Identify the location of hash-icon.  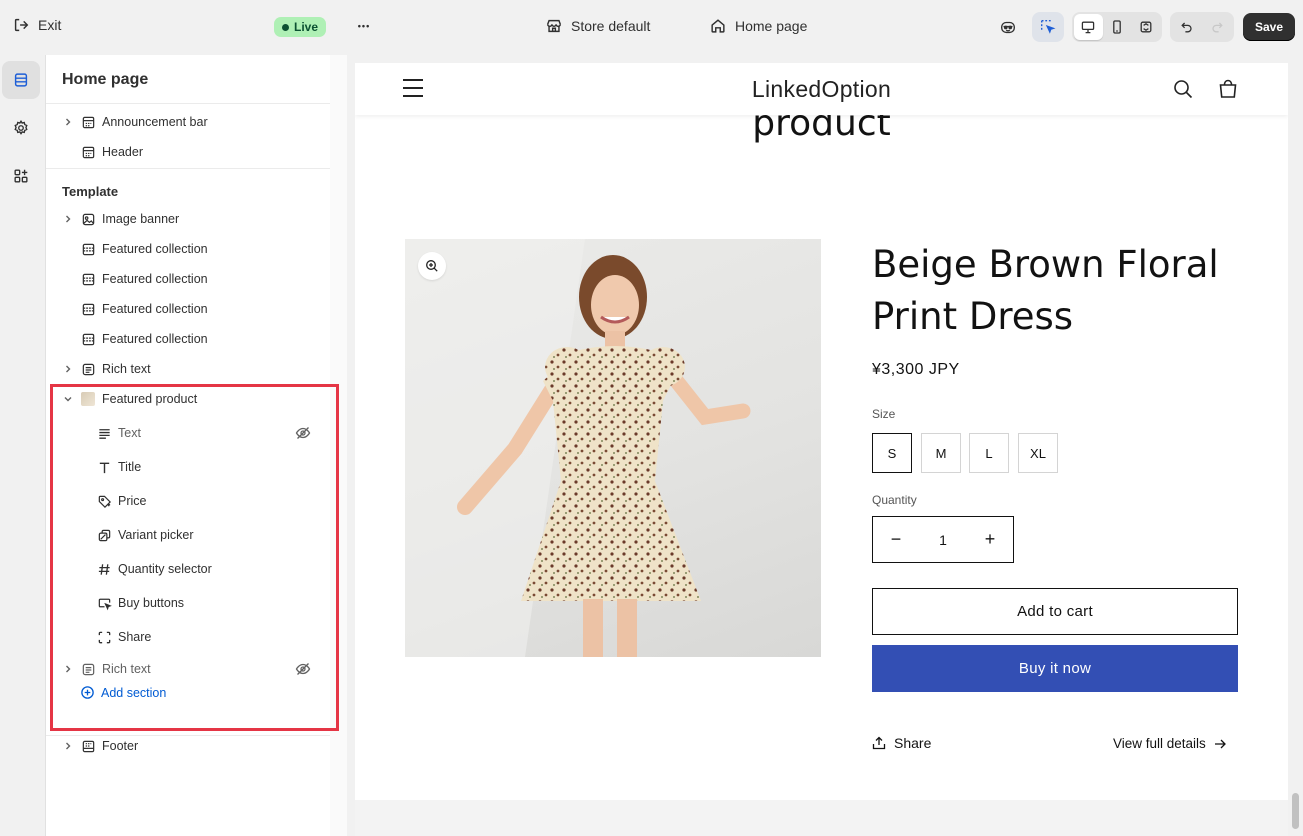
(104, 569).